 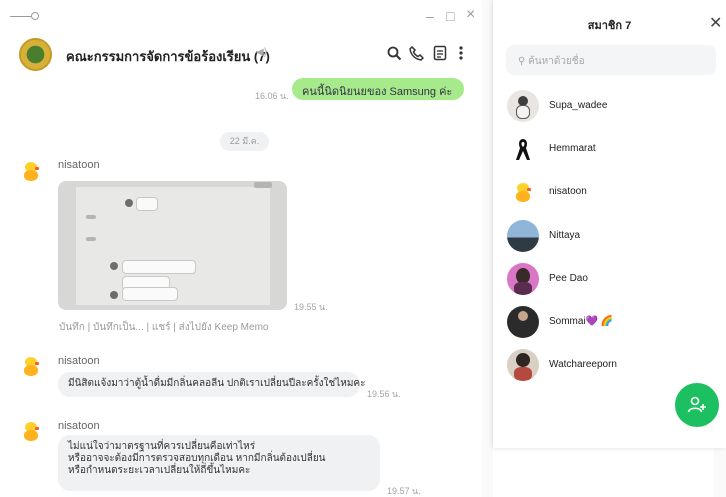 I want to click on message-time: 19.56 น., so click(x=384, y=394).